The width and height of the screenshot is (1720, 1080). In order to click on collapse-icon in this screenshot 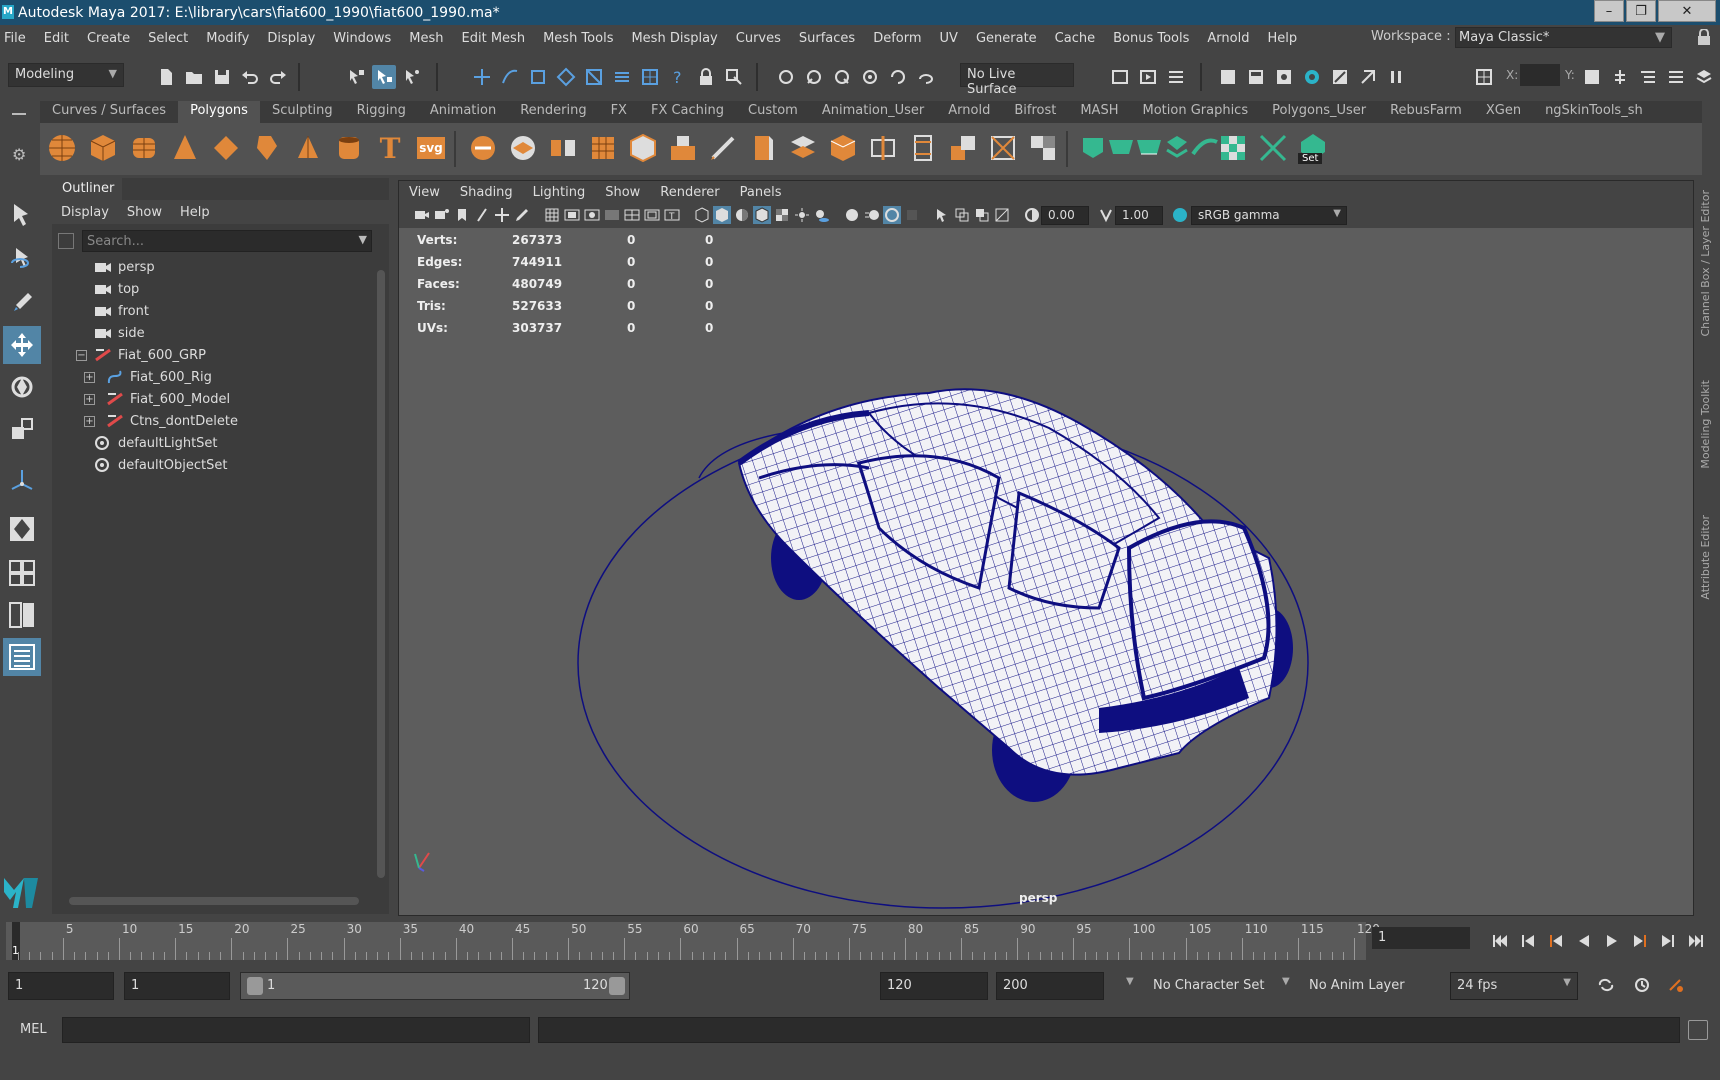, I will do `click(1043, 148)`.